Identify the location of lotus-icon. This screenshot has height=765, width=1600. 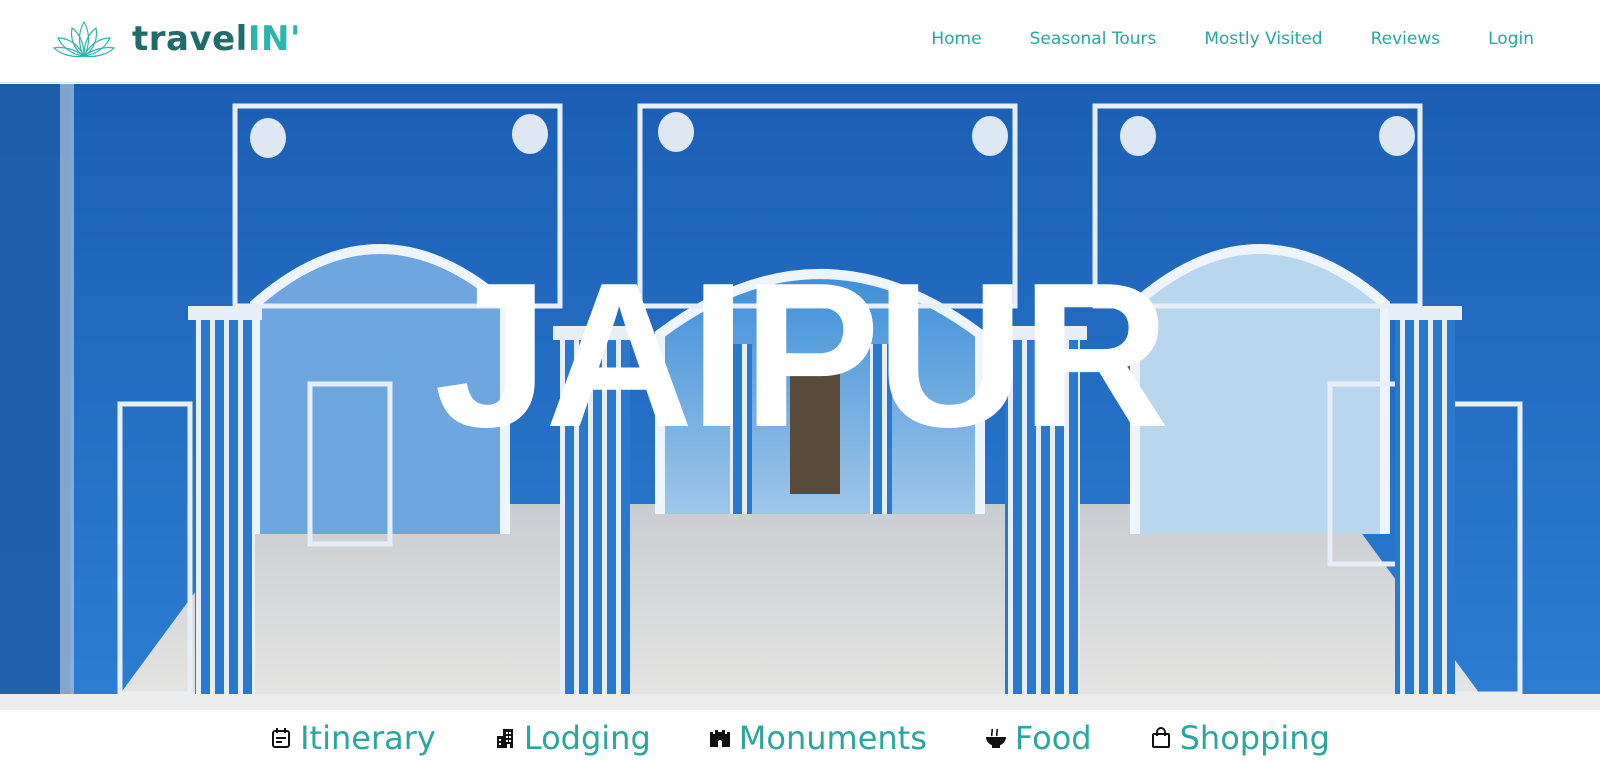
(84, 39).